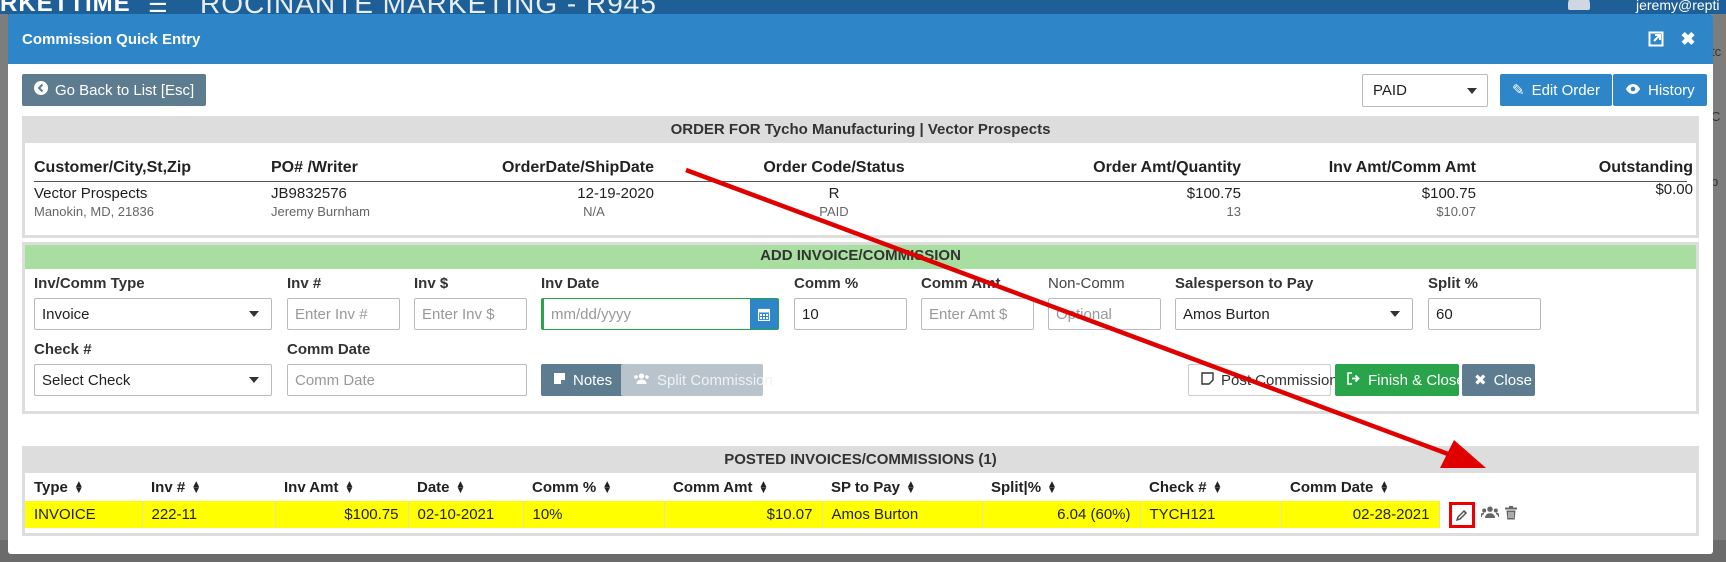  I want to click on finish-close-label: Finish & Close, so click(1416, 380).